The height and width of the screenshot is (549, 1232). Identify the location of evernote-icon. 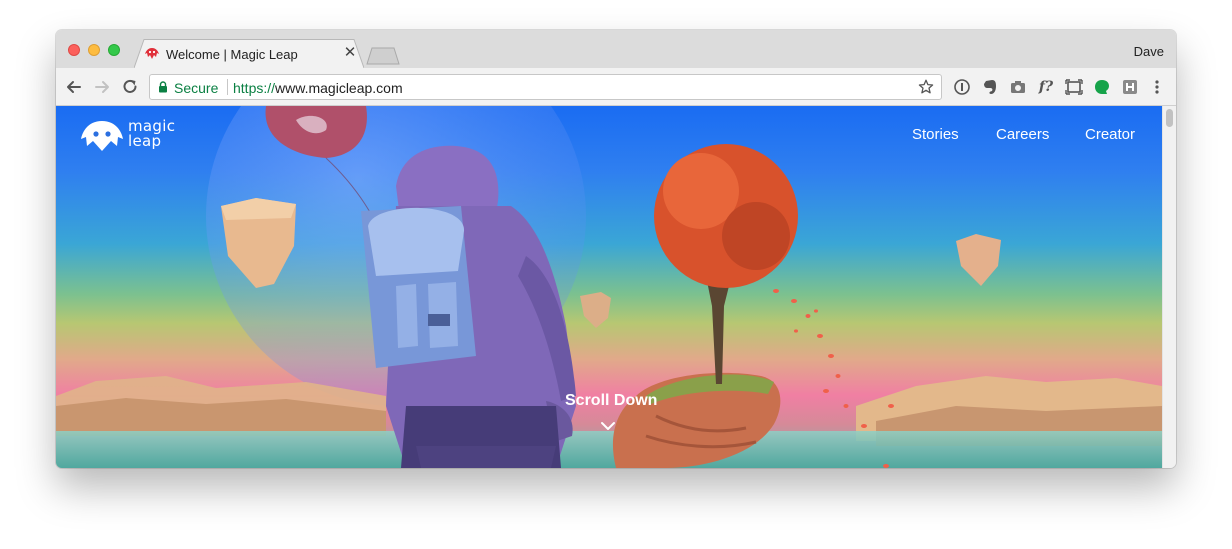
(990, 87).